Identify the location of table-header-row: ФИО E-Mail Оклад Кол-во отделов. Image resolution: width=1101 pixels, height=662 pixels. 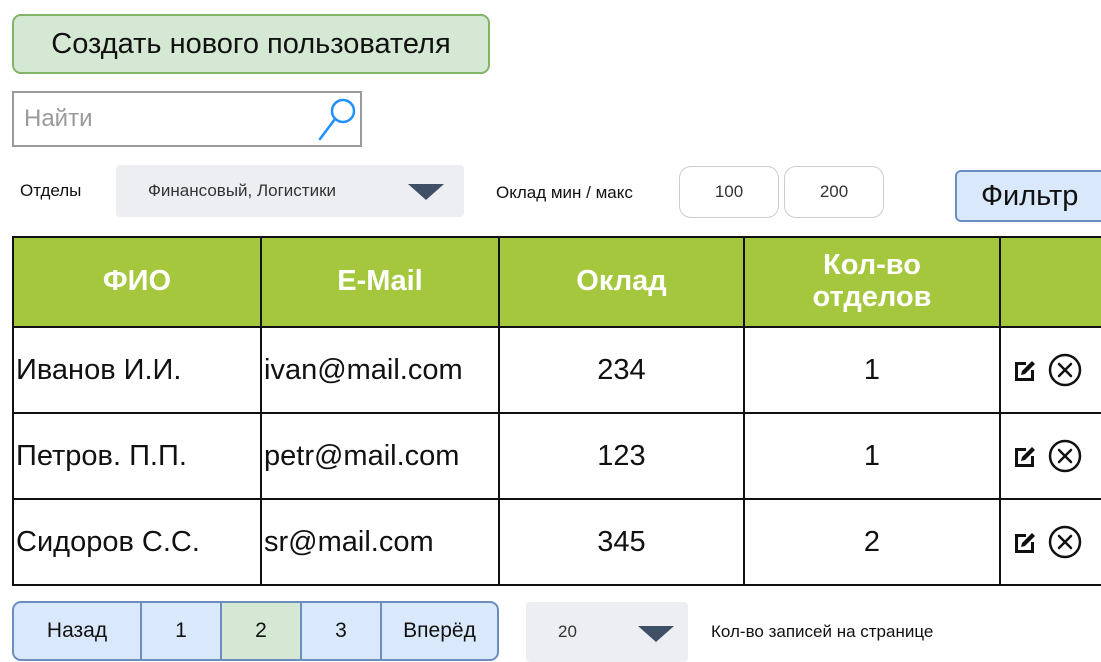
(556, 282).